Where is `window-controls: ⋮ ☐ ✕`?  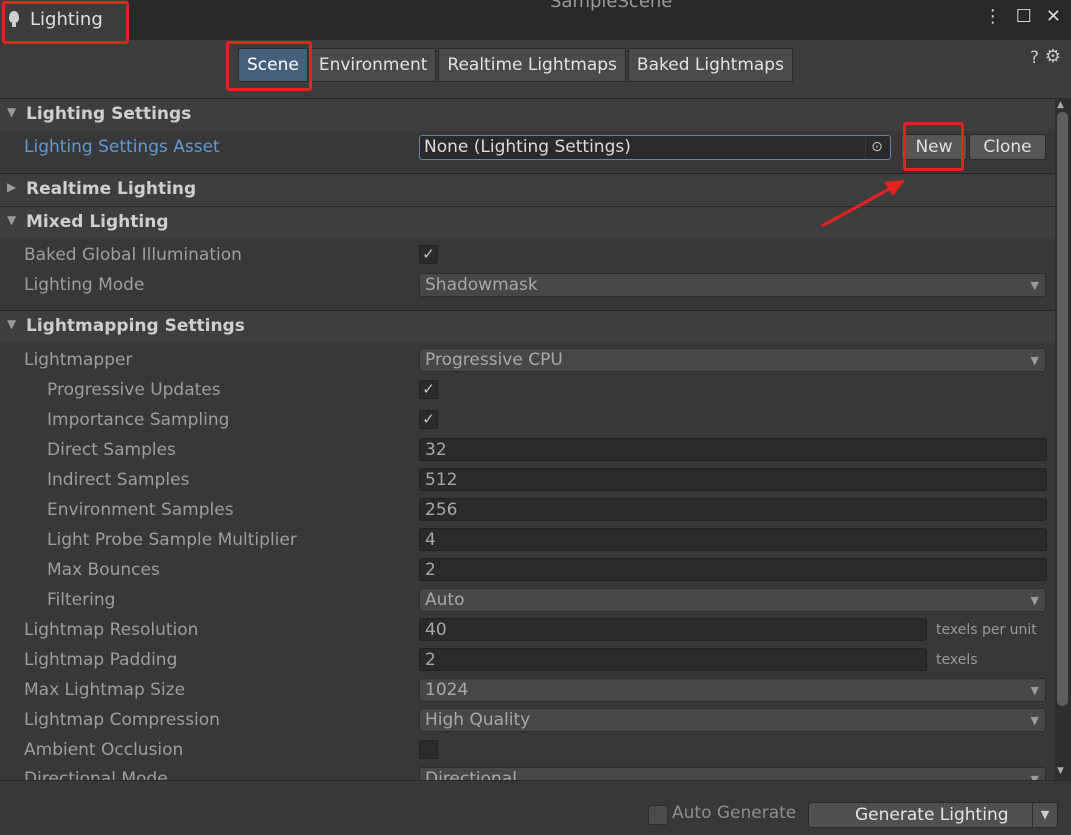 window-controls: ⋮ ☐ ✕ is located at coordinates (1022, 16).